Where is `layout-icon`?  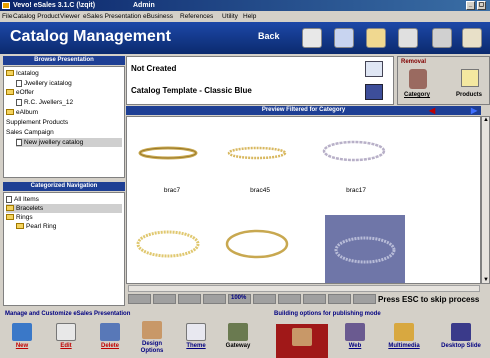
layout-icon is located at coordinates (374, 69).